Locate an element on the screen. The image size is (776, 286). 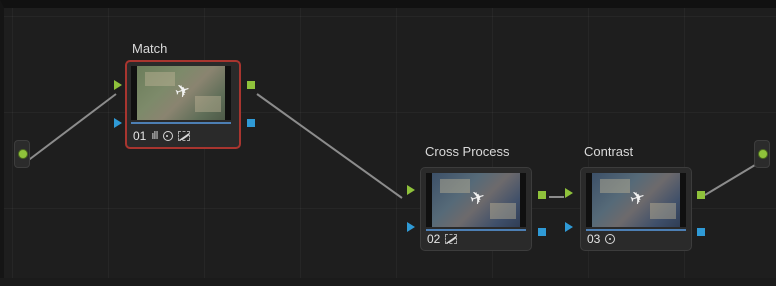
node-02-label-row: 02 is located at coordinates (442, 239).